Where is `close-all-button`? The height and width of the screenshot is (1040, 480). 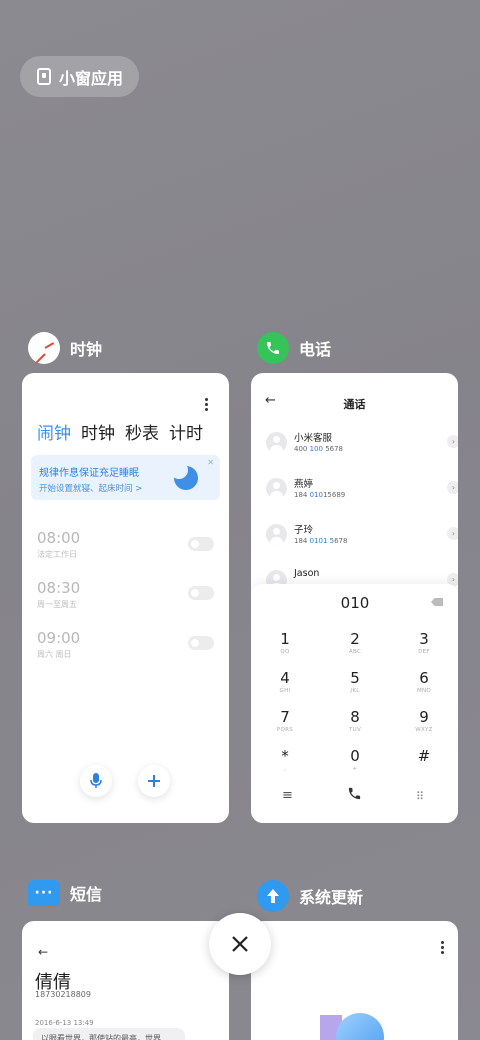
close-all-button is located at coordinates (240, 944).